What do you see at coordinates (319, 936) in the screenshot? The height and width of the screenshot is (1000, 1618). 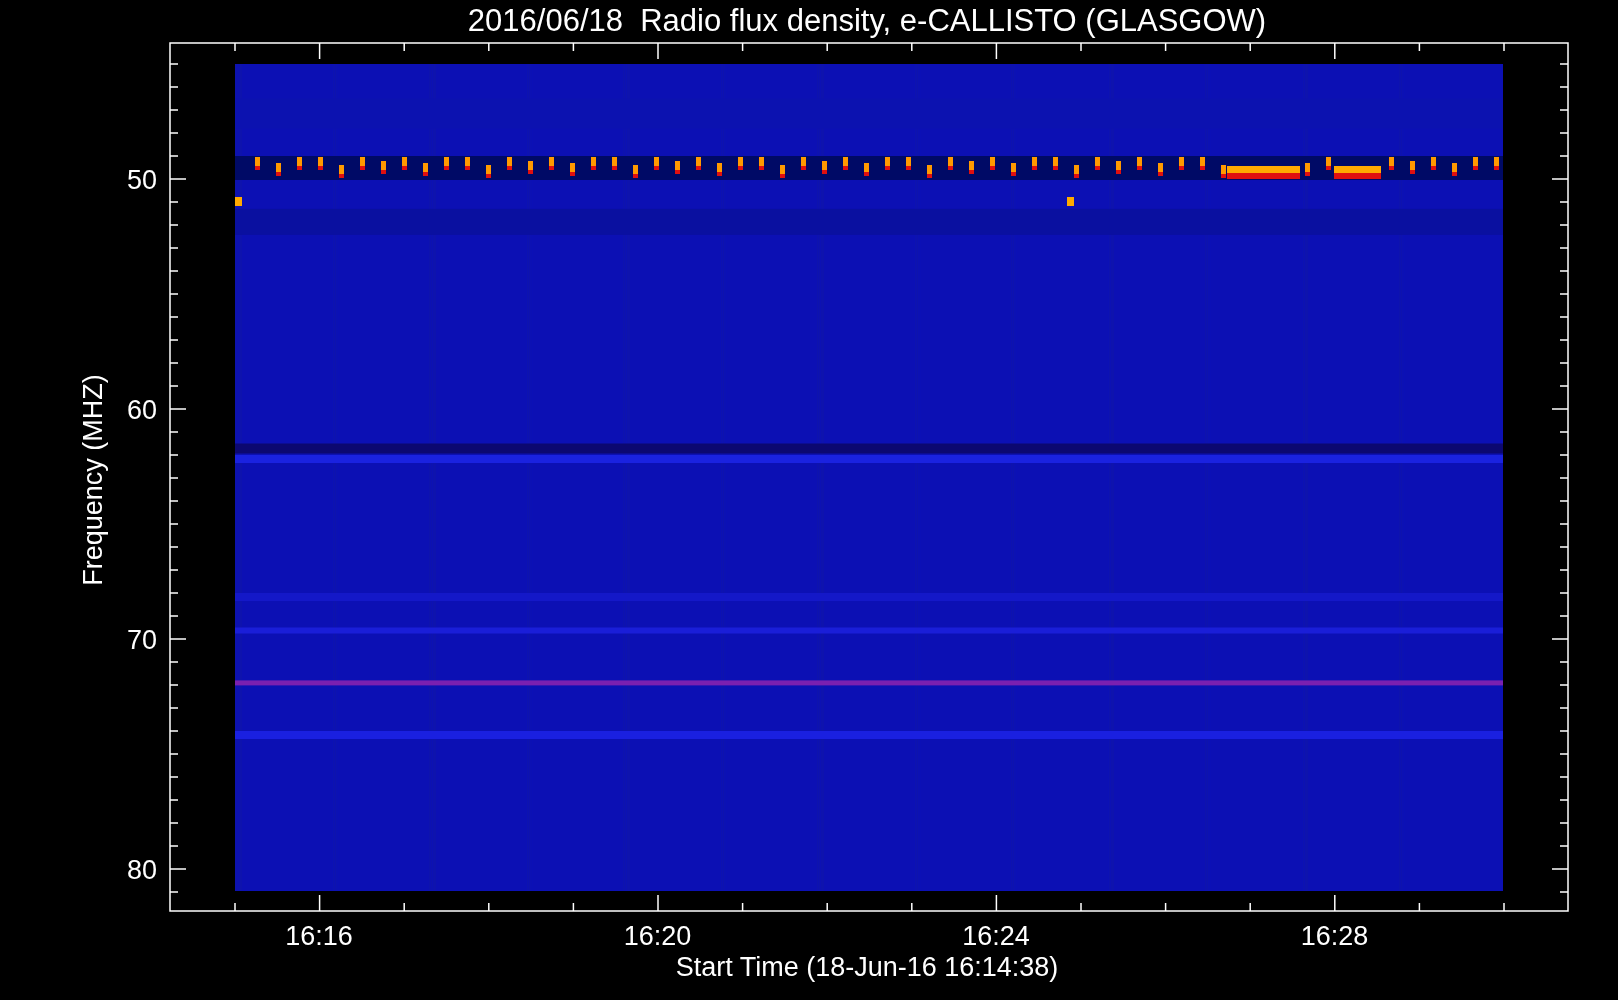 I see `x-tick-label: 16:16` at bounding box center [319, 936].